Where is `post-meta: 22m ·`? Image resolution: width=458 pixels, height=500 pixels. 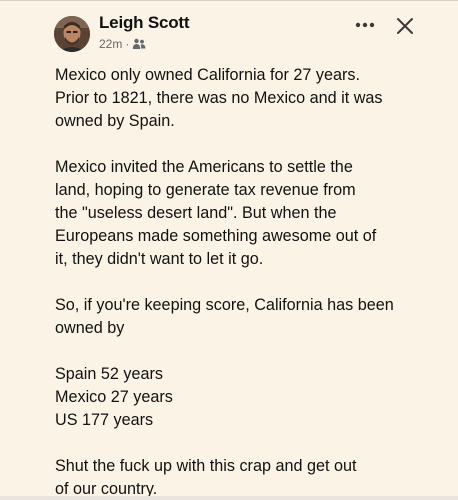
post-meta: 22m · is located at coordinates (122, 44).